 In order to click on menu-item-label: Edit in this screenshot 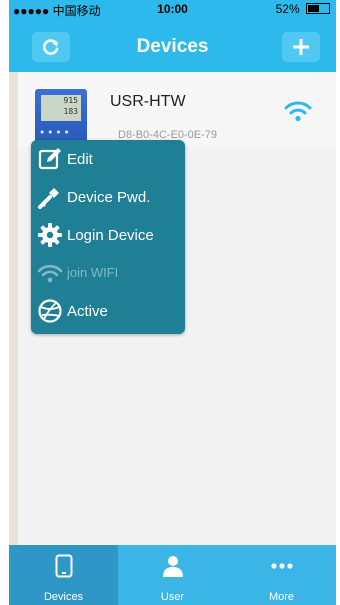, I will do `click(80, 159)`.